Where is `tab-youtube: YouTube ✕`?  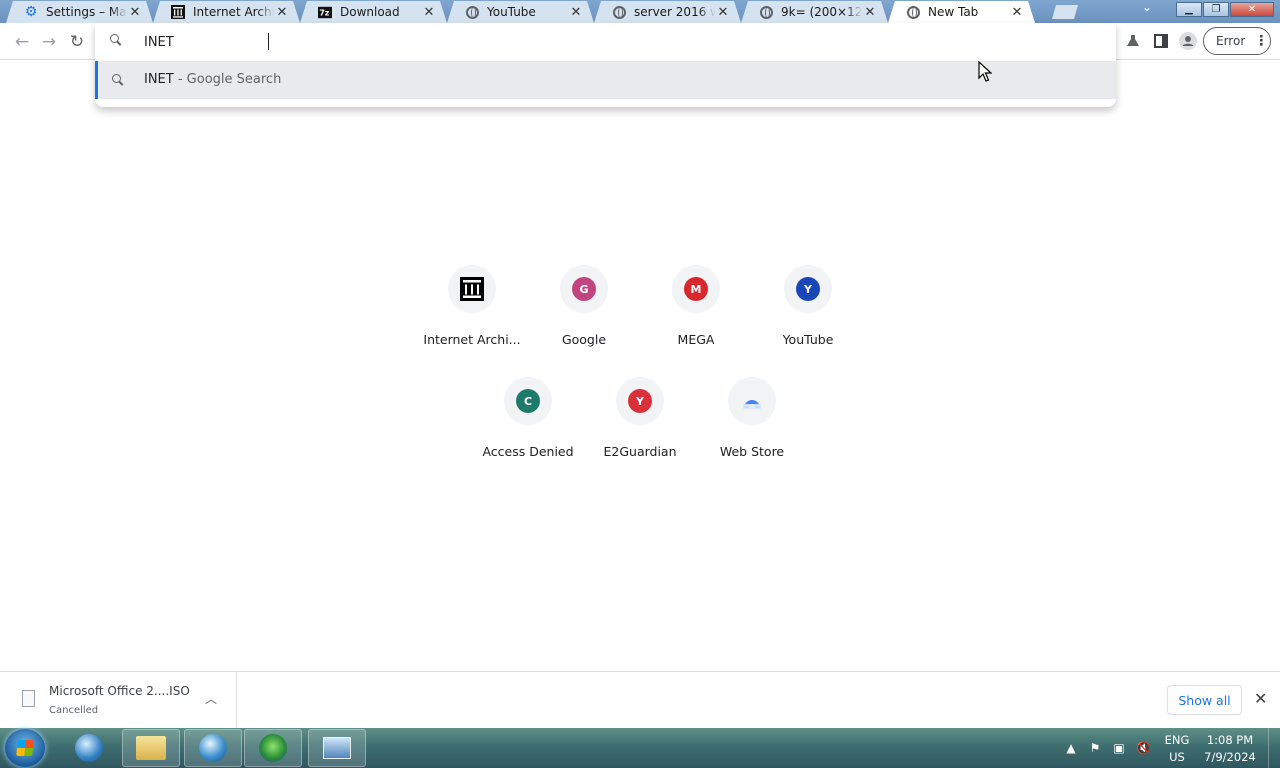
tab-youtube: YouTube ✕ is located at coordinates (520, 12).